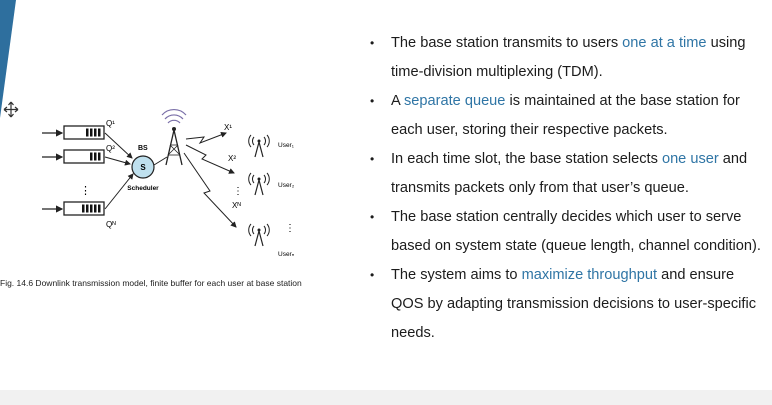 Image resolution: width=772 pixels, height=405 pixels. Describe the element at coordinates (386, 397) in the screenshot. I see `footer-bar` at that location.